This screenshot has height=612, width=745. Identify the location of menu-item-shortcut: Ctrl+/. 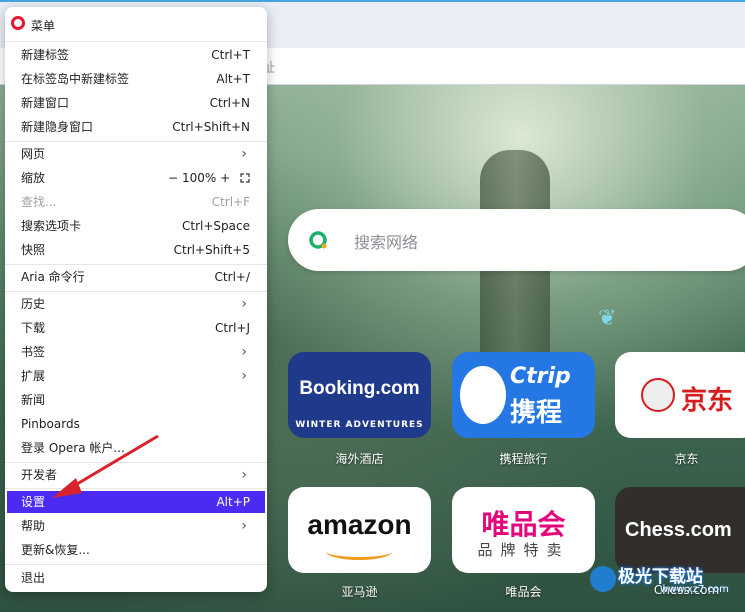
(232, 277).